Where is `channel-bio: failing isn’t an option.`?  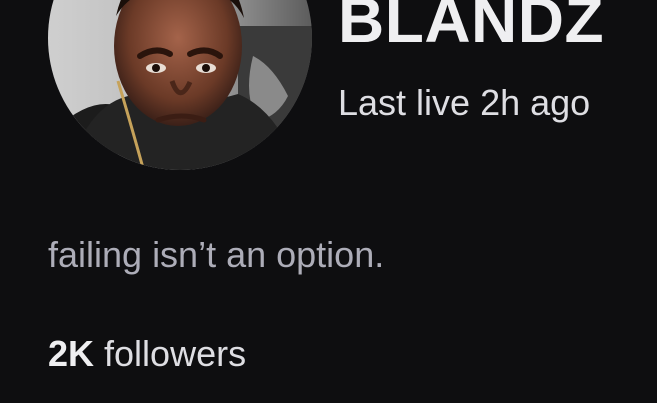 channel-bio: failing isn’t an option. is located at coordinates (216, 254).